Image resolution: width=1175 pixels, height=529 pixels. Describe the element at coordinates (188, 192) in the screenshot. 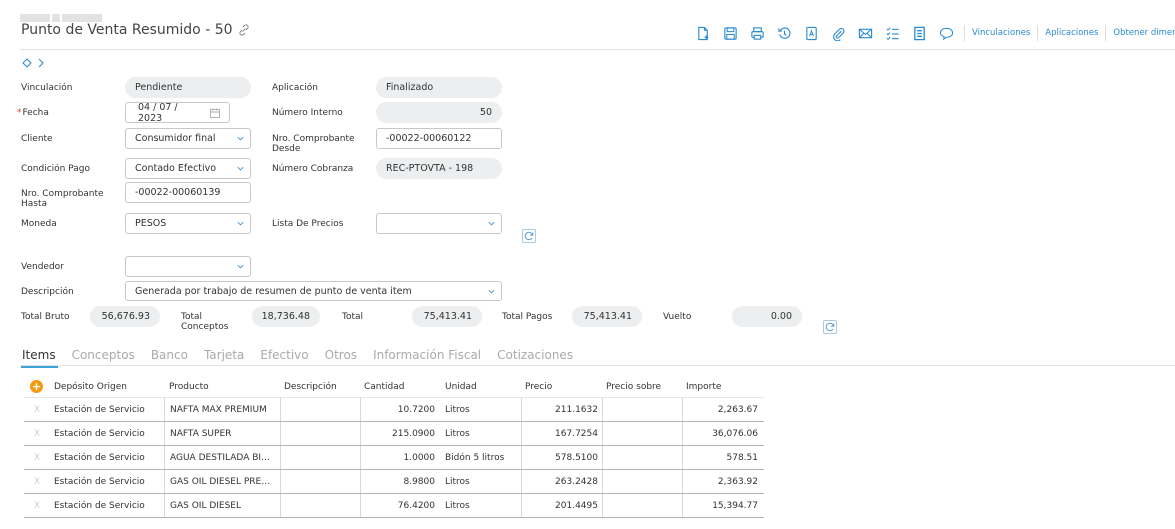

I see `nro-hasta-input: -00022-00060139` at that location.